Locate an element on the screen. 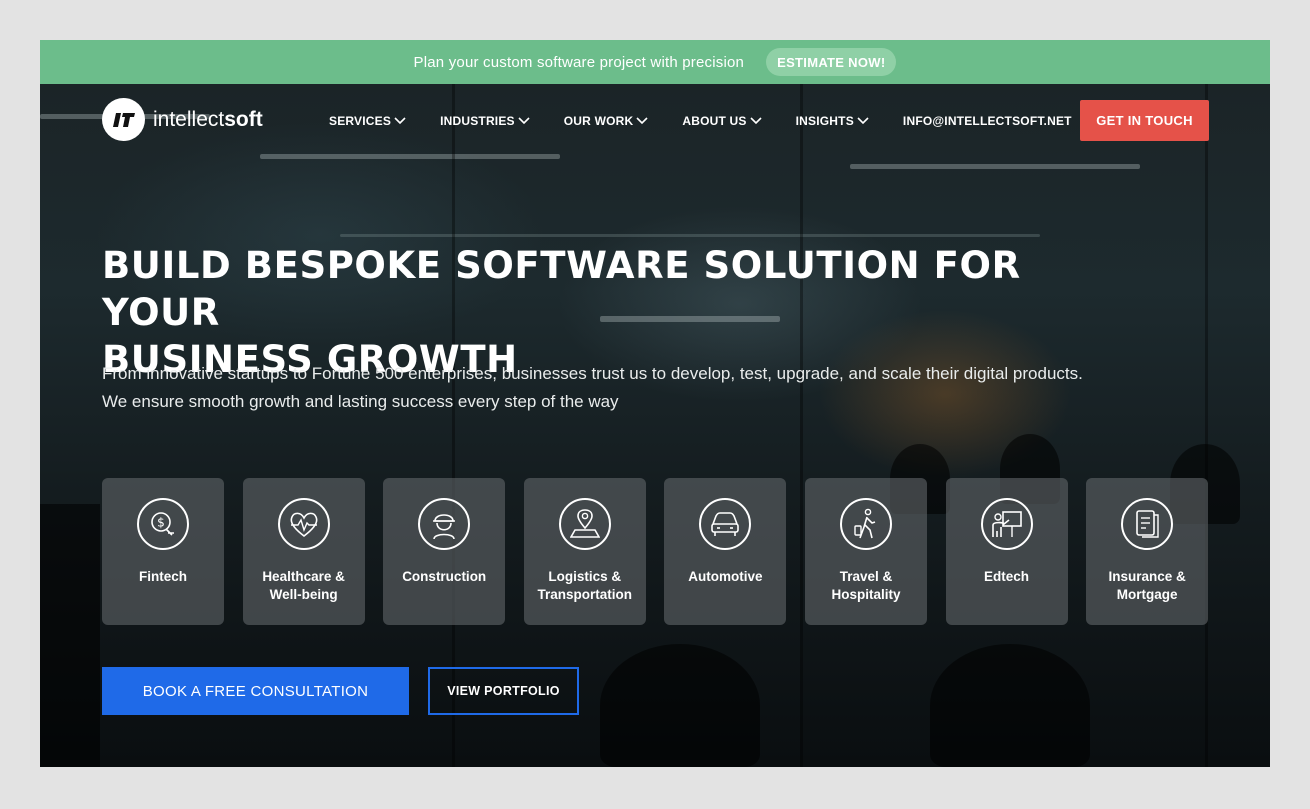  logo-glyph-icon is located at coordinates (123, 119).